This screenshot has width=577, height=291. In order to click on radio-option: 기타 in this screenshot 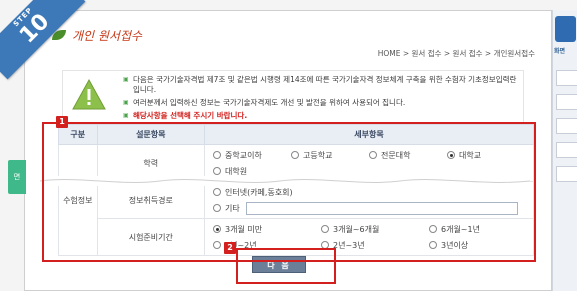, I will do `click(226, 208)`.